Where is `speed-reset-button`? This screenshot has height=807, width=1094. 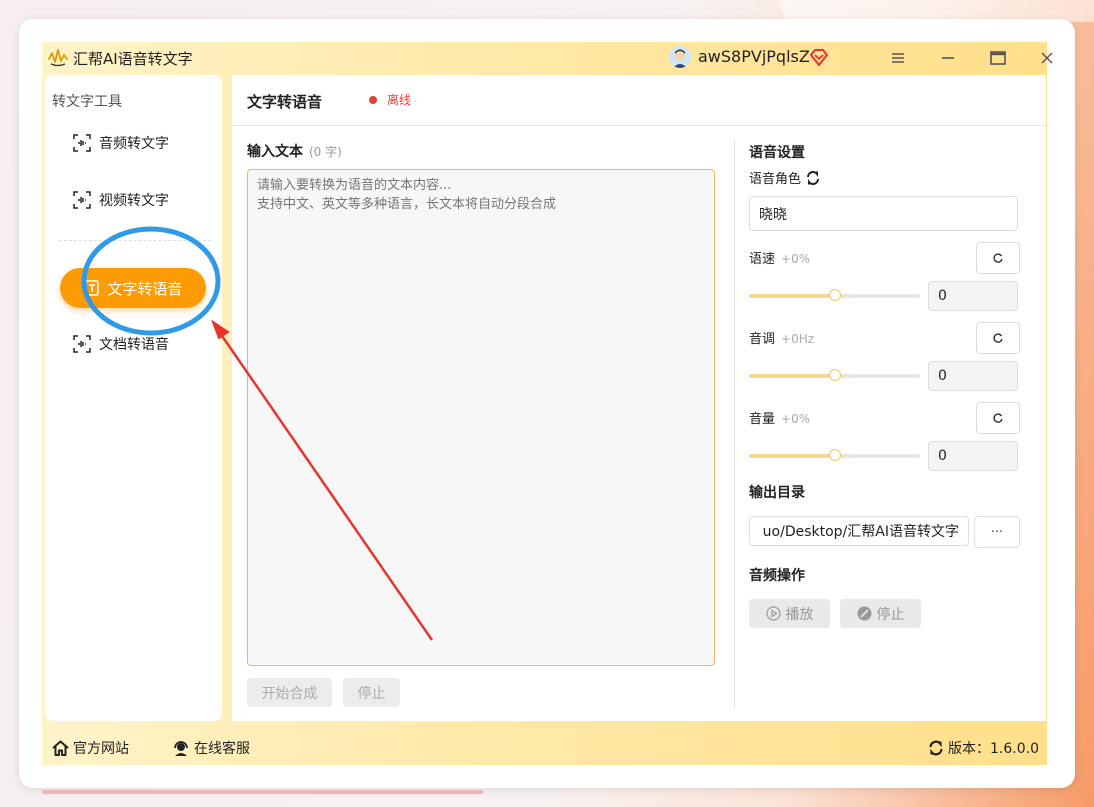
speed-reset-button is located at coordinates (998, 258).